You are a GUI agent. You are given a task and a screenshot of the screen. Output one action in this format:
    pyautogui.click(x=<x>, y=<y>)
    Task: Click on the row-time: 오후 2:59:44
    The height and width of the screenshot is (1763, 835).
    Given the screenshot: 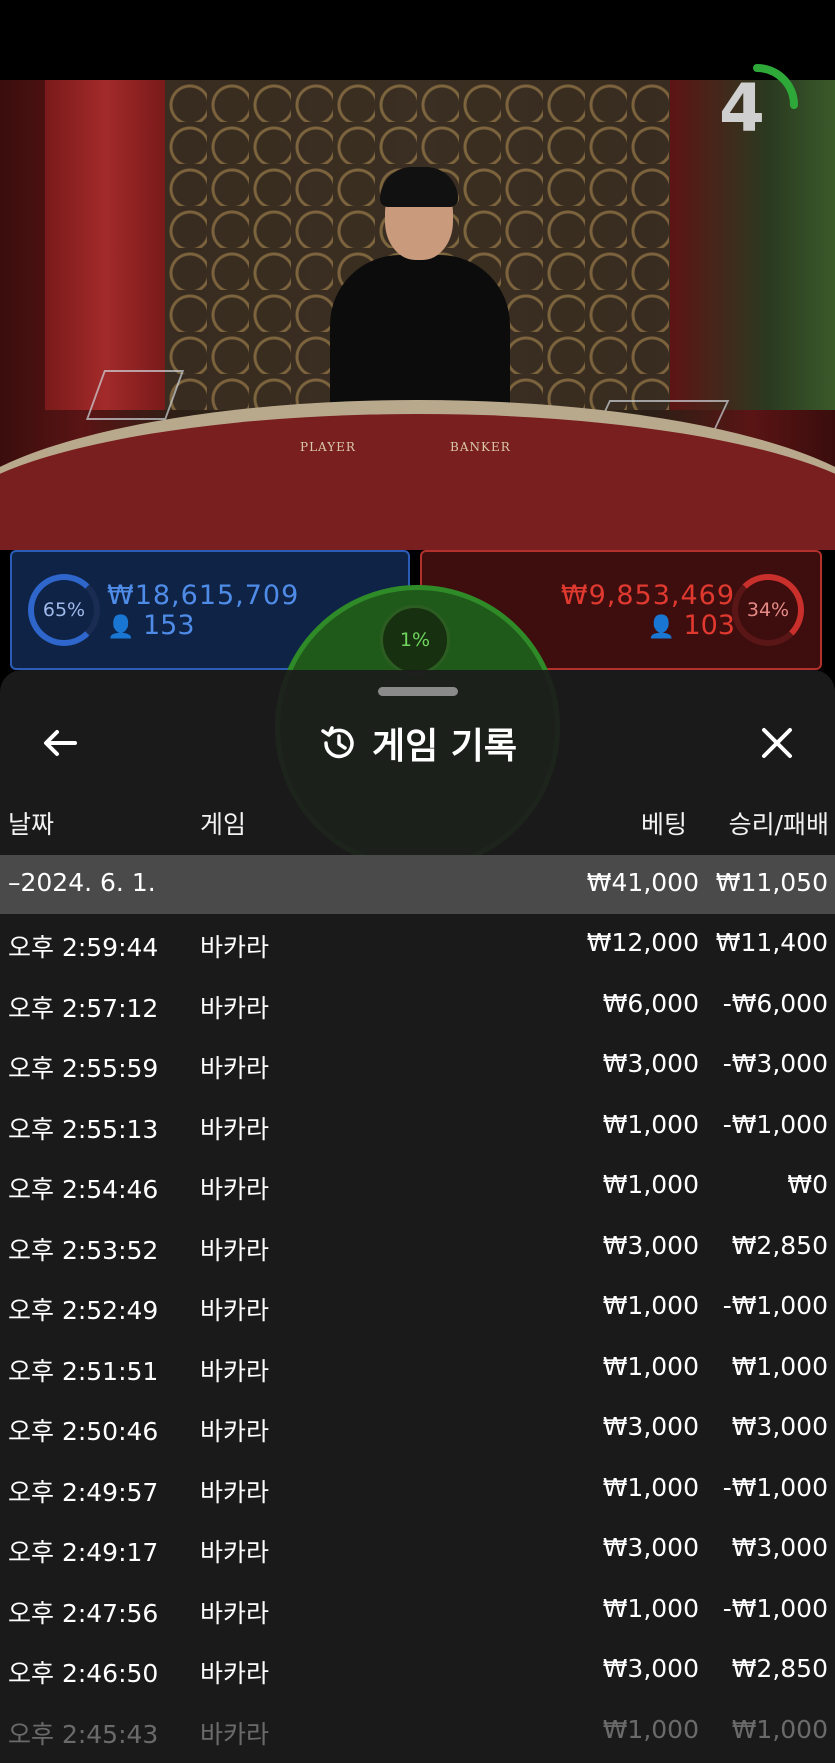 What is the action you would take?
    pyautogui.click(x=83, y=947)
    